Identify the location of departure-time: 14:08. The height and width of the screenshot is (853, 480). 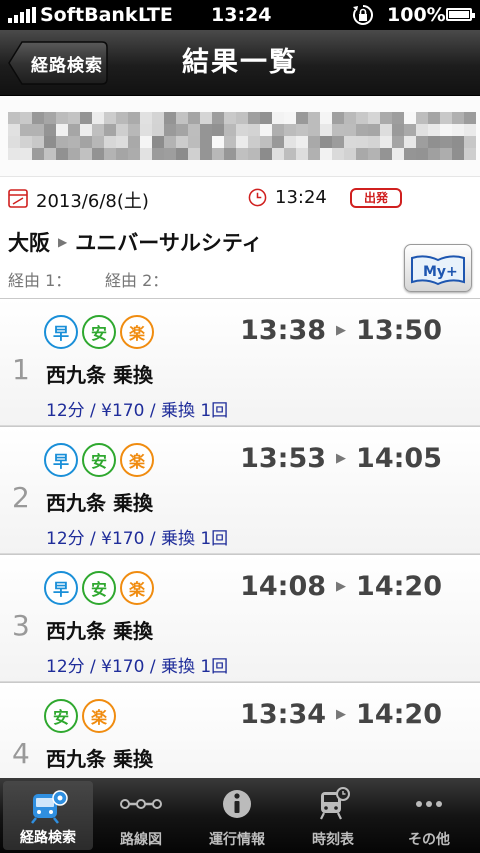
(283, 586).